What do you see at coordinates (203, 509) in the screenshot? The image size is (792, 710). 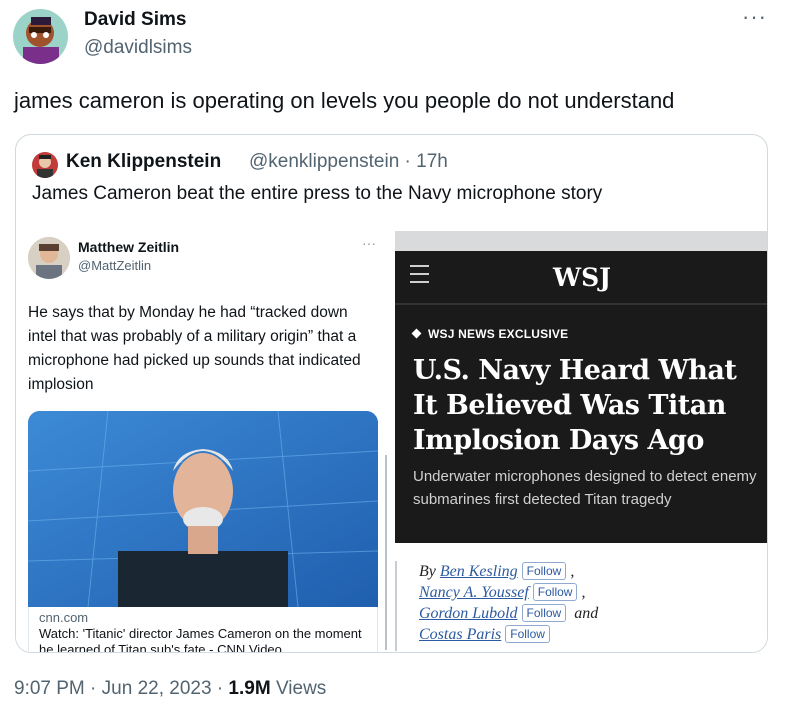 I see `cnn-video-thumbnail` at bounding box center [203, 509].